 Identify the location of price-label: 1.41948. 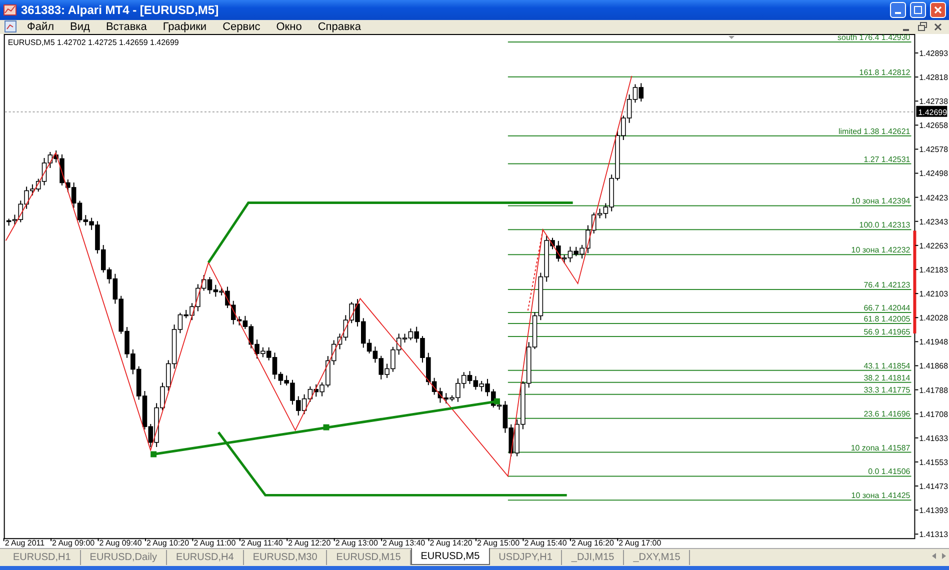
(933, 342).